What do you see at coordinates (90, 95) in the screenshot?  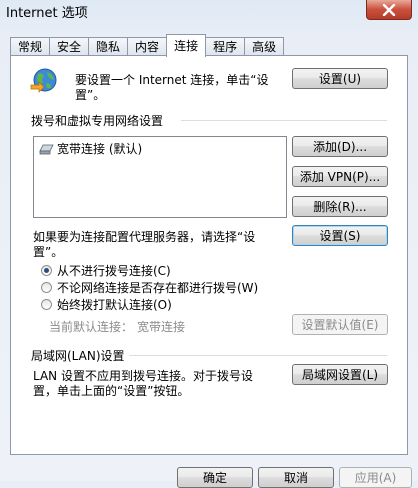 I see `setup-description-line2: 置”。` at bounding box center [90, 95].